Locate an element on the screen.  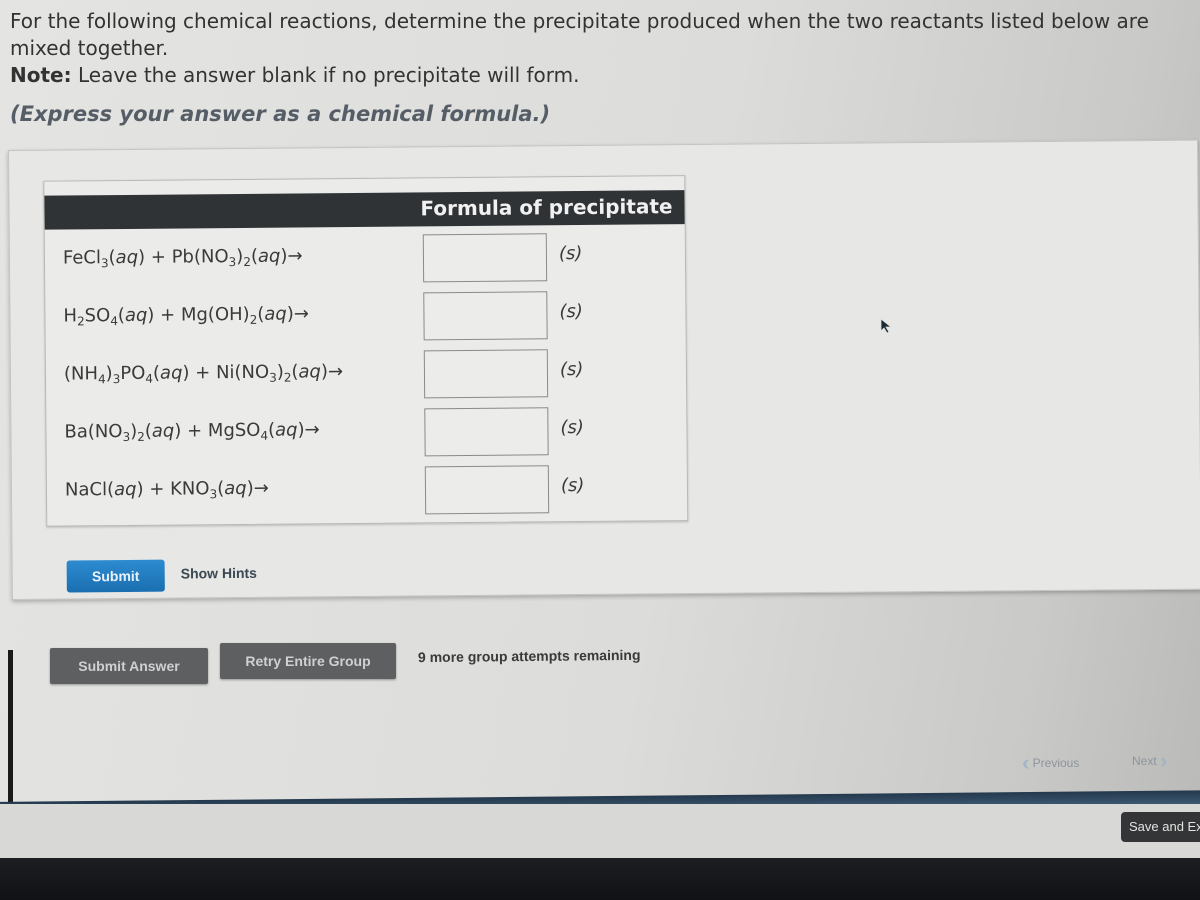
reaction-equation: NaCl(aq) + KNO3(aq)→ is located at coordinates (166, 489).